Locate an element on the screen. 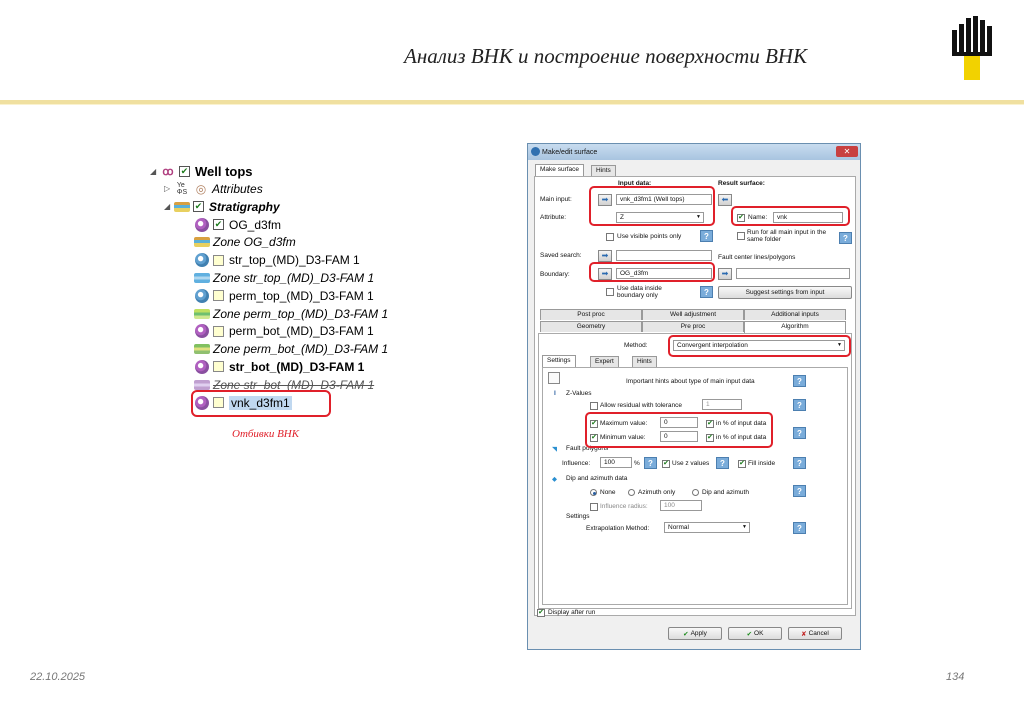 The image size is (1024, 708). tree-label: Zone perm_bot_(MD)_D3-FAM 1 is located at coordinates (301, 349).